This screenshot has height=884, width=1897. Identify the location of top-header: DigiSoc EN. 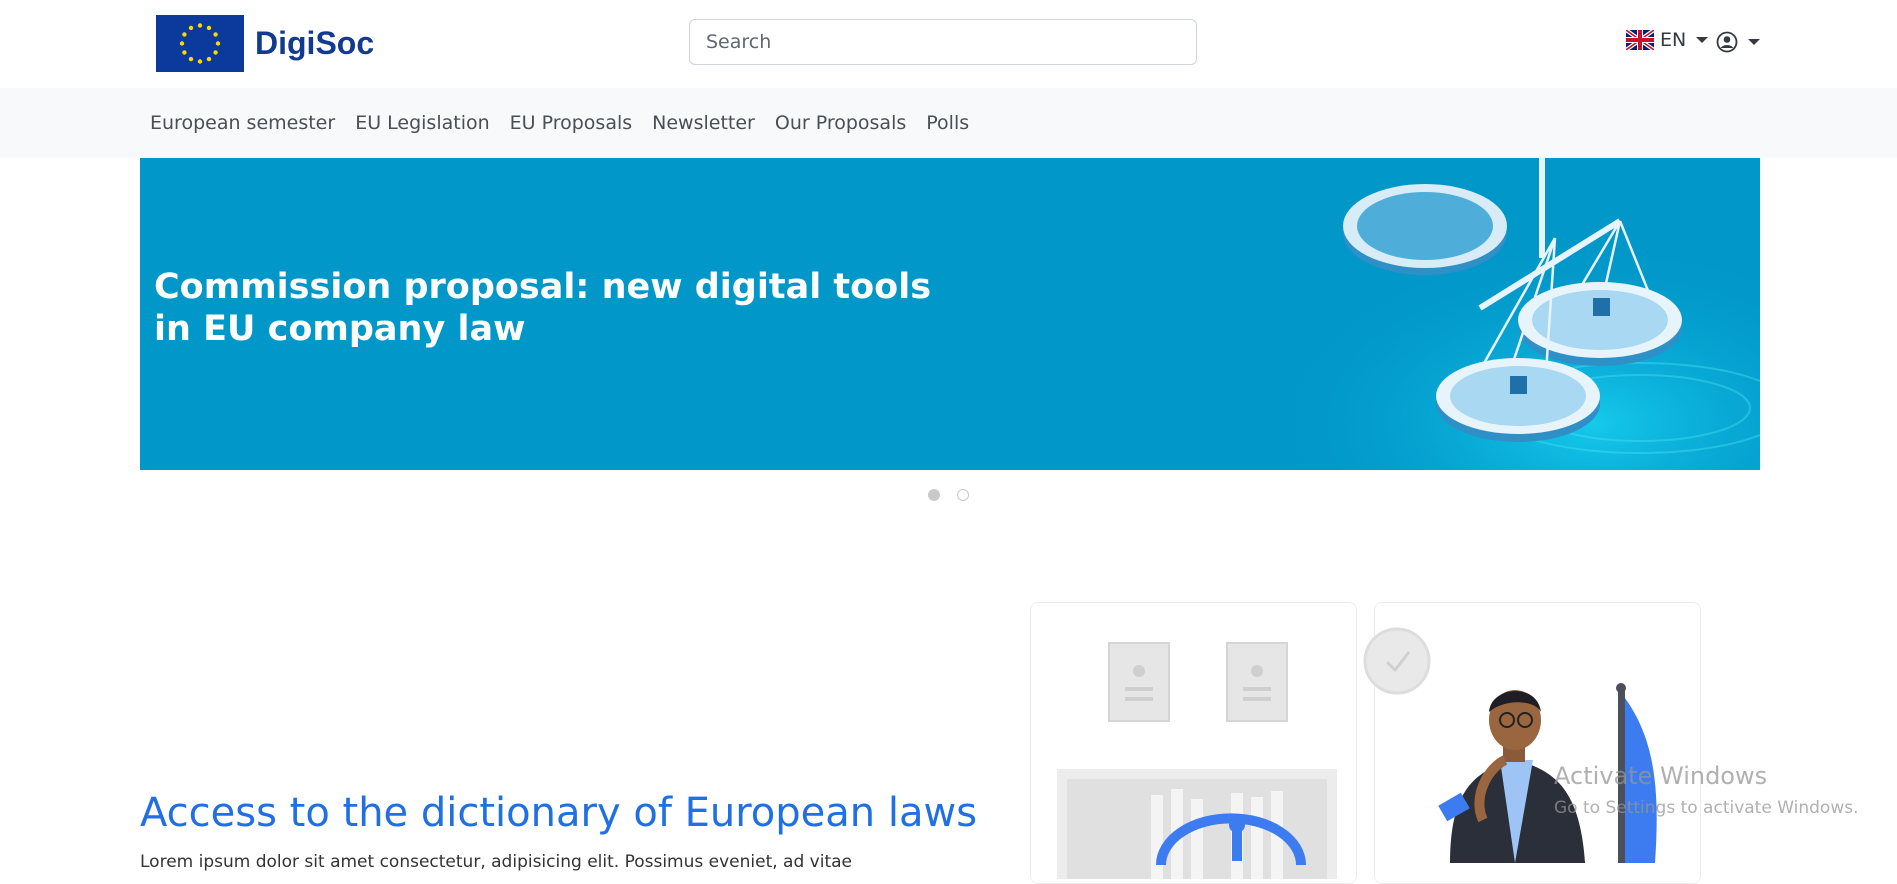
(948, 44).